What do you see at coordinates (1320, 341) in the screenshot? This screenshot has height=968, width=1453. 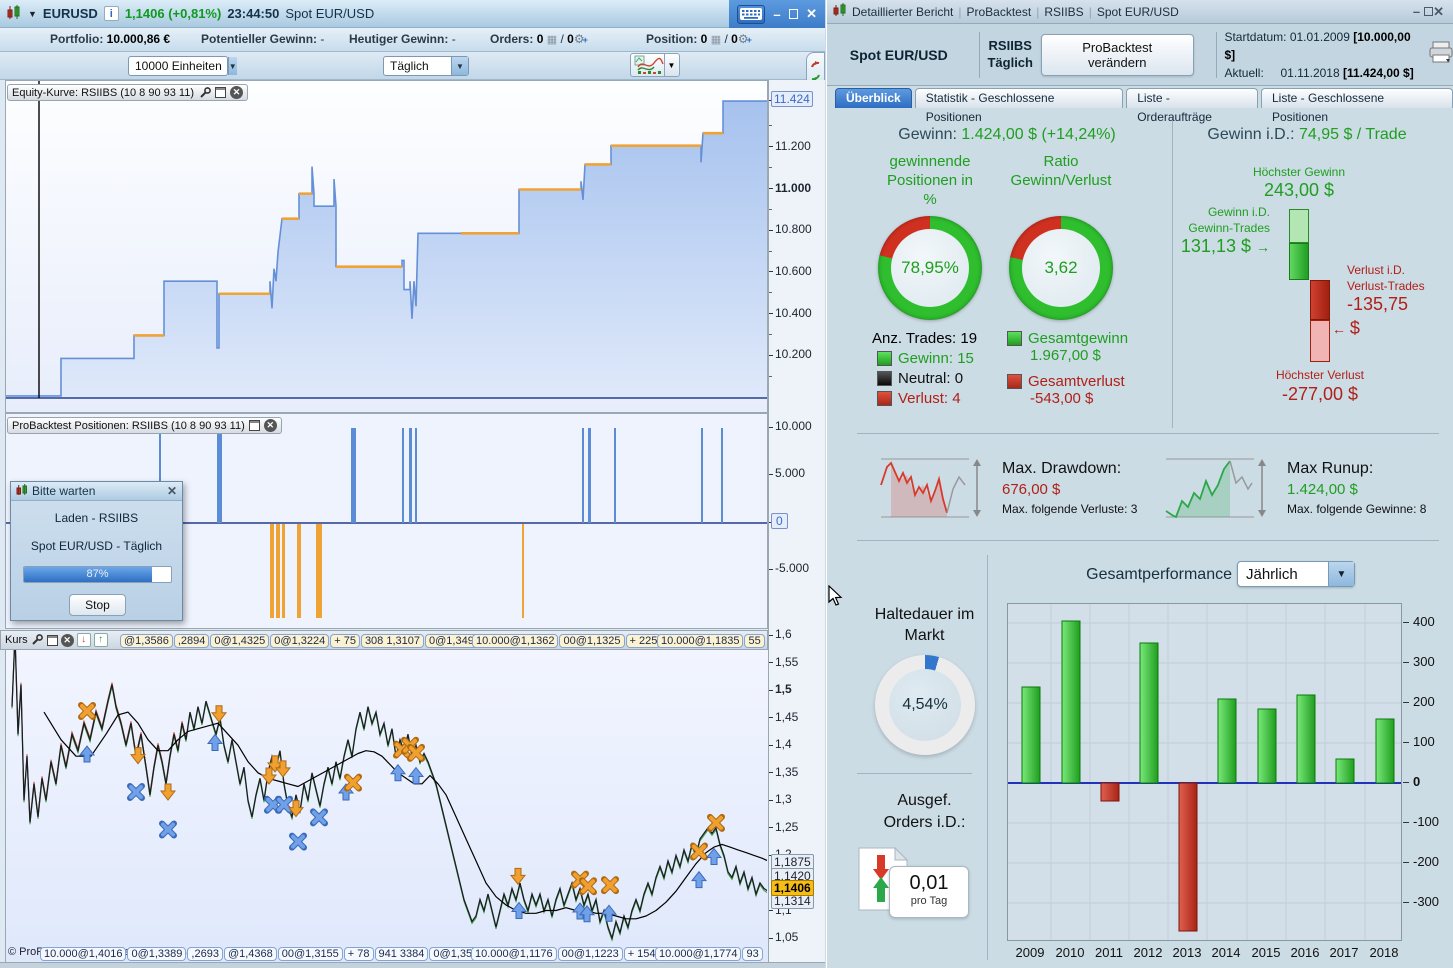 I see `avg-loss-candle-lower` at bounding box center [1320, 341].